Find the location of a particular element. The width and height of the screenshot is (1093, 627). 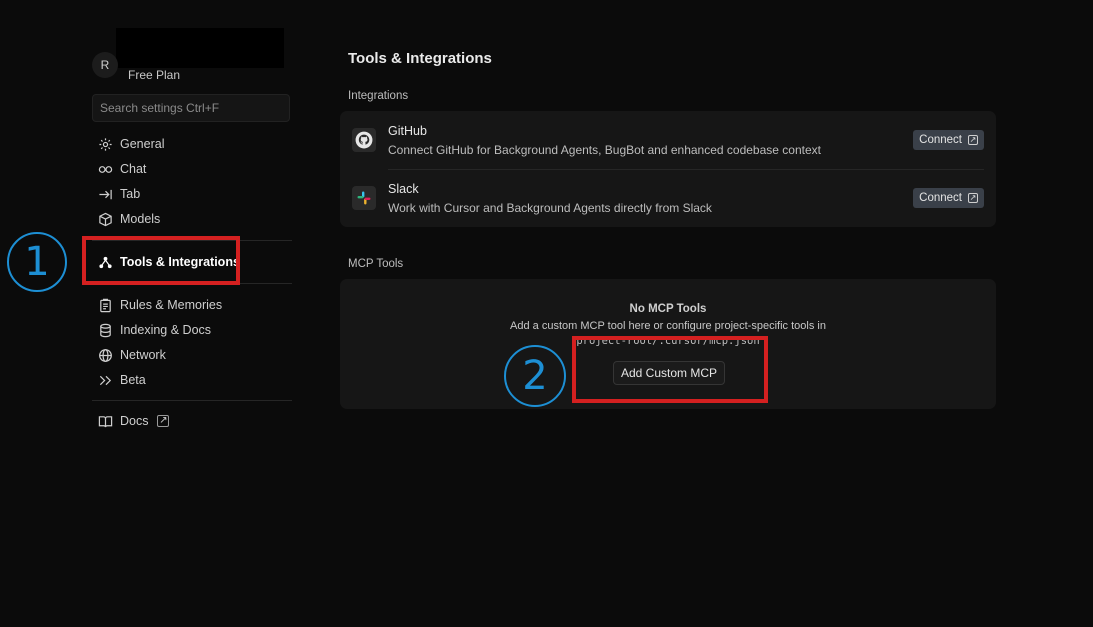

mcp-section-label: MCP Tools is located at coordinates (376, 264).